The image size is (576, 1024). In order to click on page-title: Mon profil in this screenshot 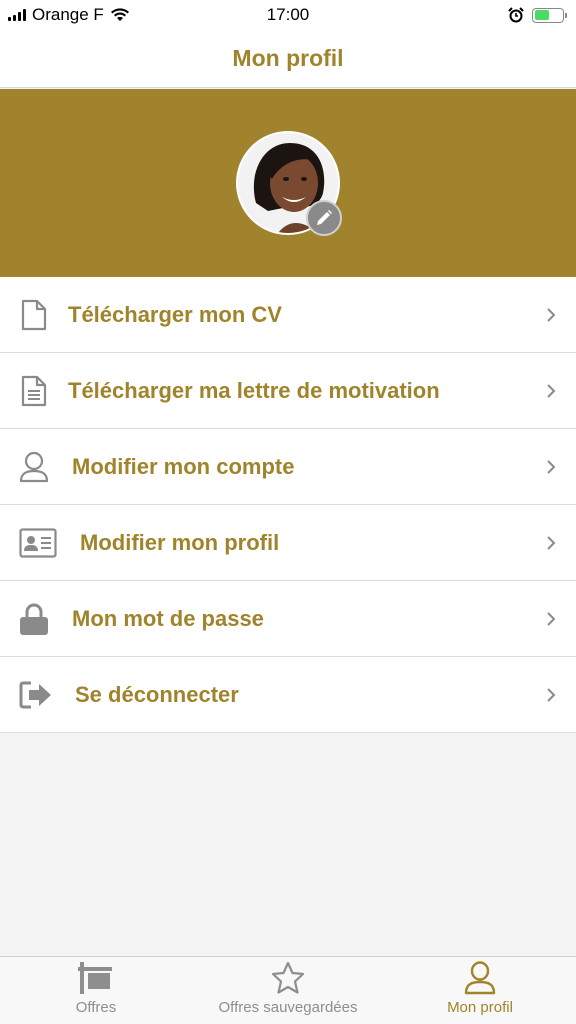, I will do `click(288, 58)`.